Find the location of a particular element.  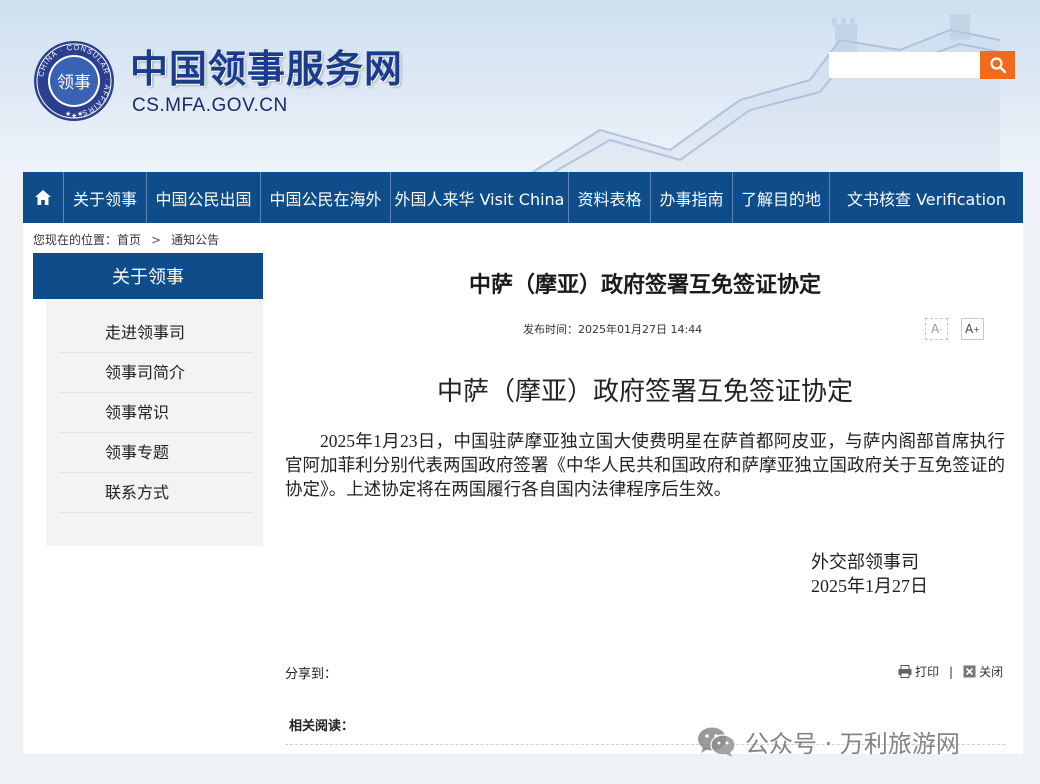

nav-item-forms: 资料表格 is located at coordinates (610, 197).